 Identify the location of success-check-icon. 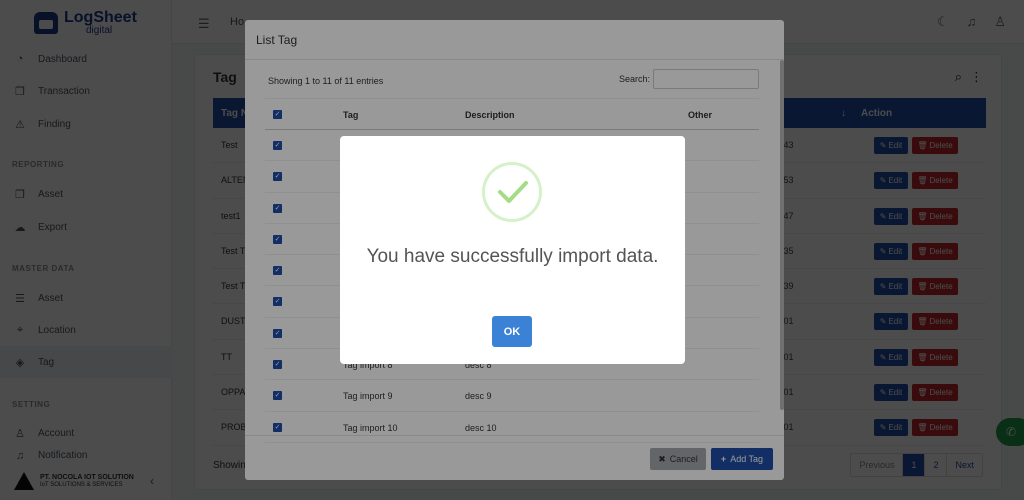
(512, 192).